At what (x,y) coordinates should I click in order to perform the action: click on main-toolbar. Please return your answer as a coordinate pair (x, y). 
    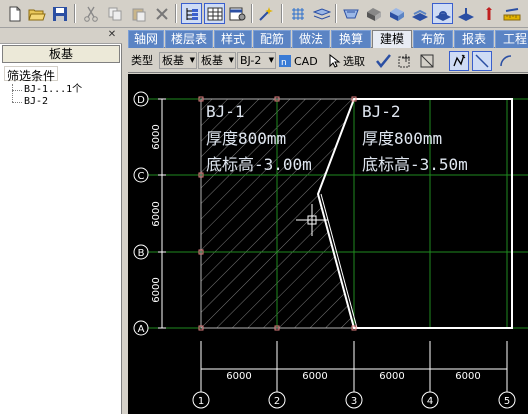
    Looking at the image, I should click on (264, 14).